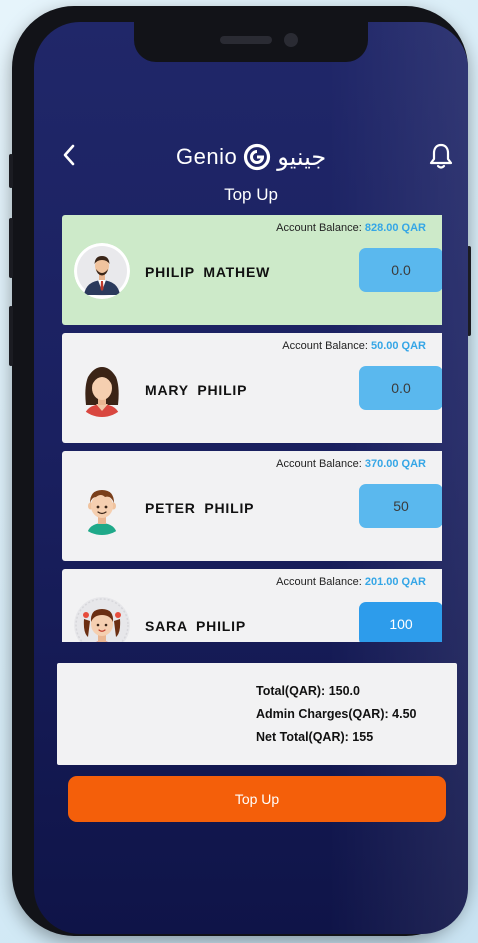 The height and width of the screenshot is (943, 478). I want to click on brand-logo: Genio جينيو, so click(251, 157).